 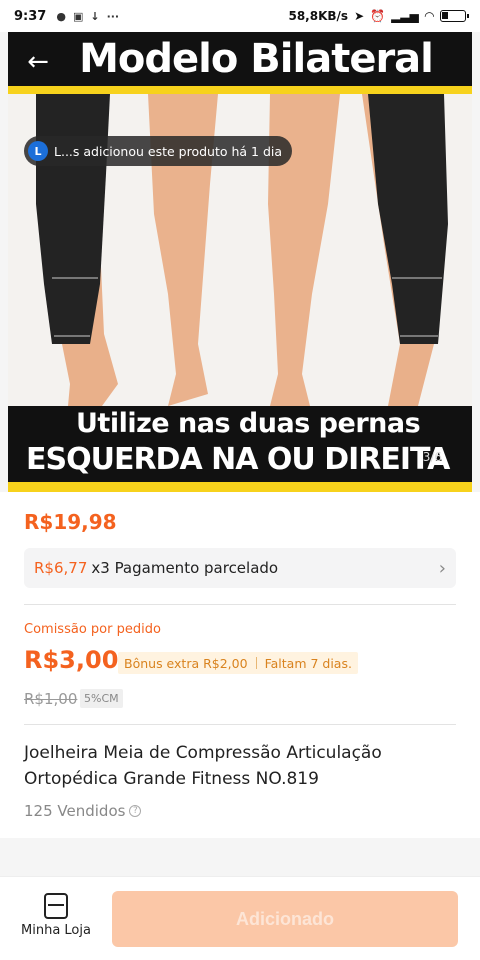 What do you see at coordinates (56, 921) in the screenshot?
I see `my-store-button: Minha Loja` at bounding box center [56, 921].